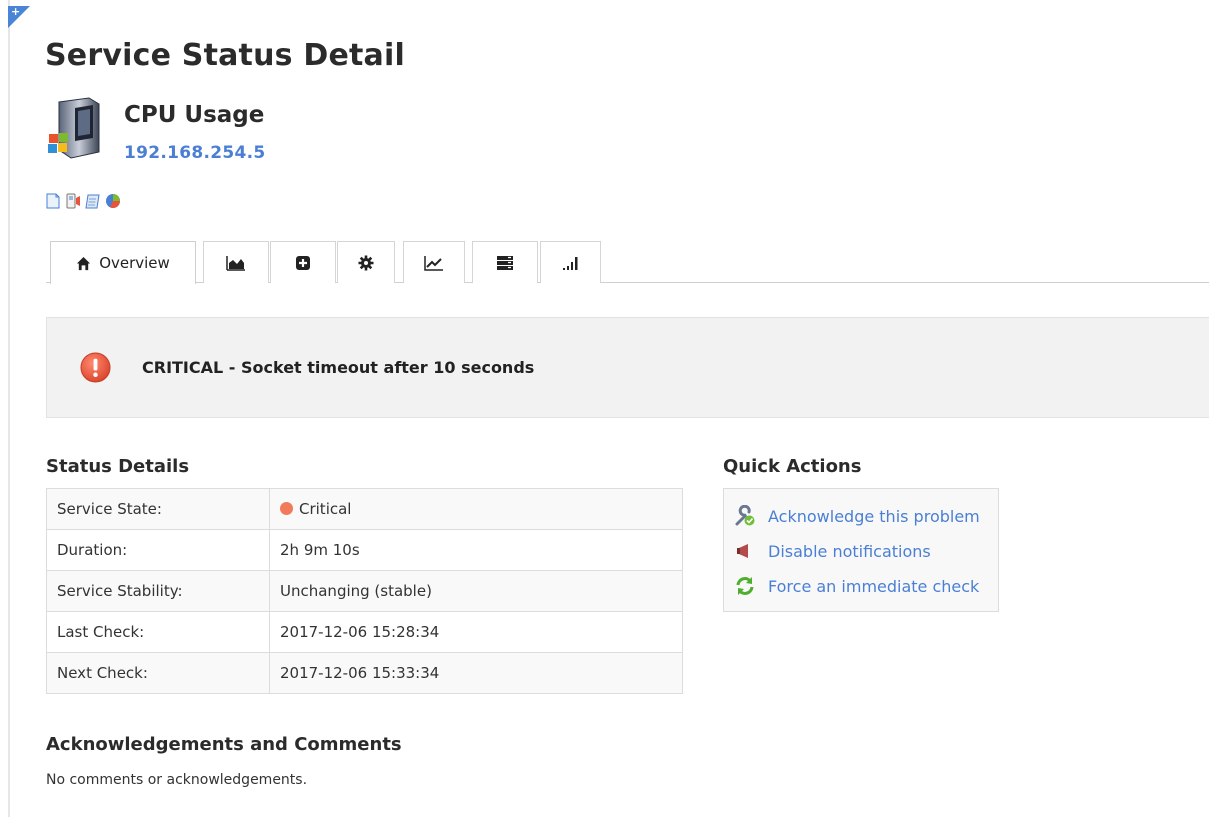  Describe the element at coordinates (158, 673) in the screenshot. I see `row-label: Next Check:` at that location.